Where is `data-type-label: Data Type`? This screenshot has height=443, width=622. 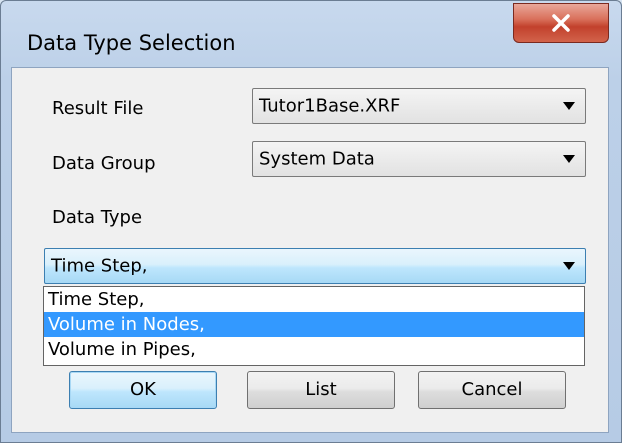 data-type-label: Data Type is located at coordinates (97, 217).